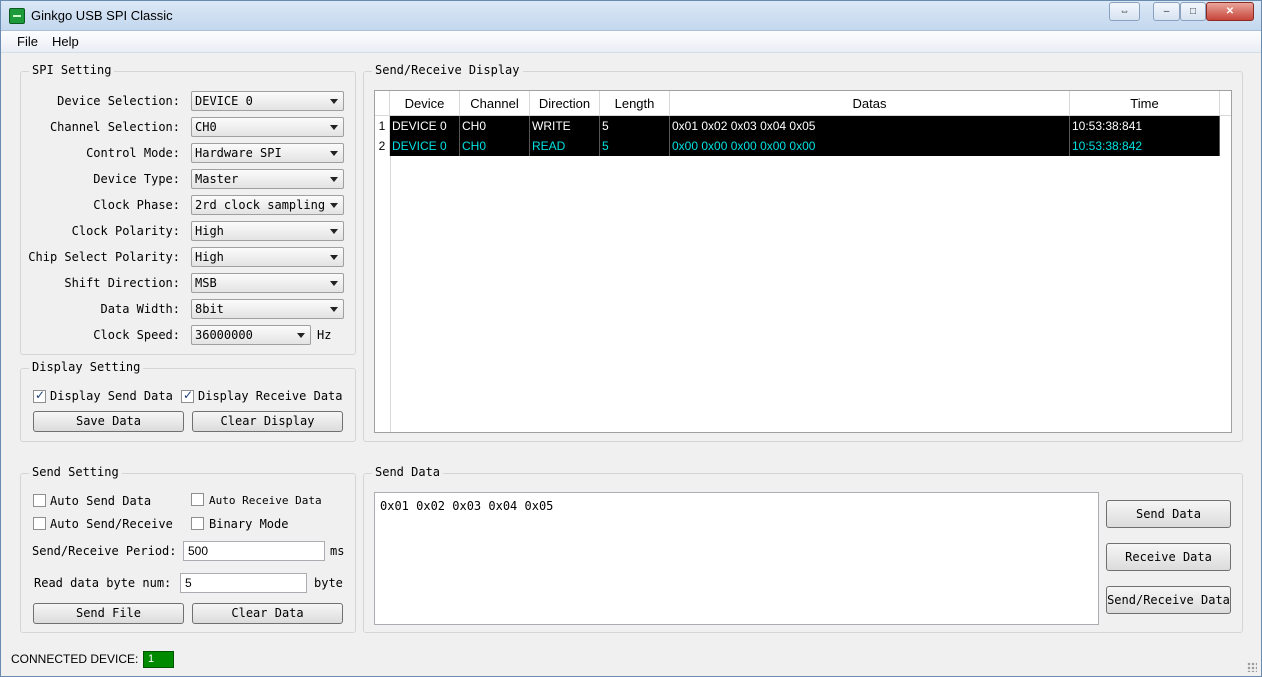 This screenshot has height=677, width=1262. I want to click on column-header: Datas, so click(870, 103).